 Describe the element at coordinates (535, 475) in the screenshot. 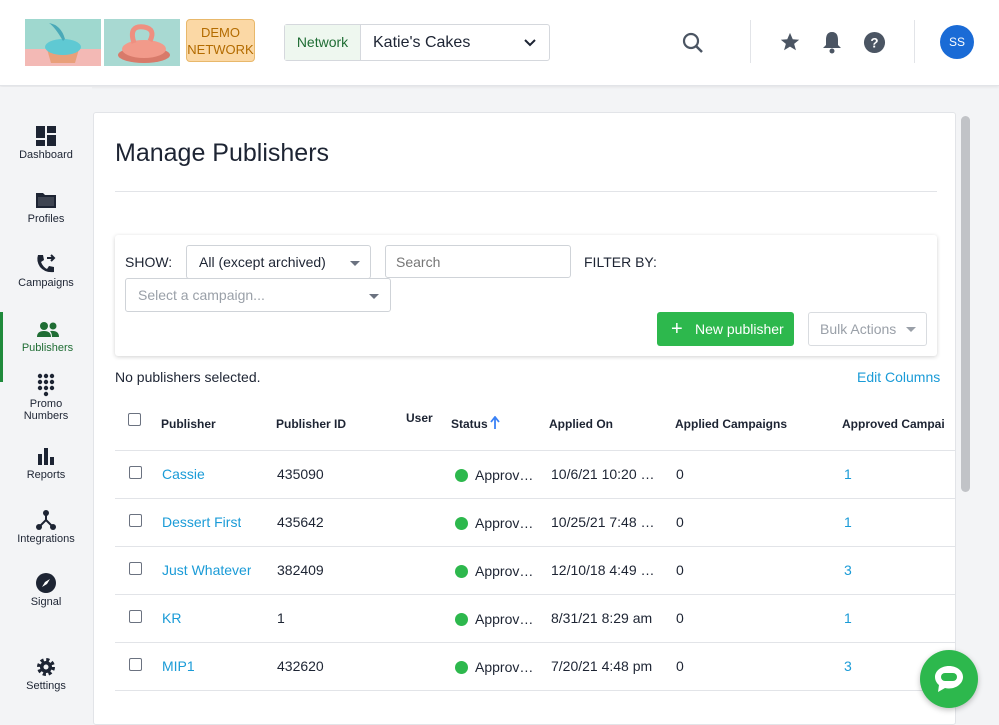

I see `table-row: Cassie 435090 Approv… 10/6/21 10:20 … 0 1` at that location.